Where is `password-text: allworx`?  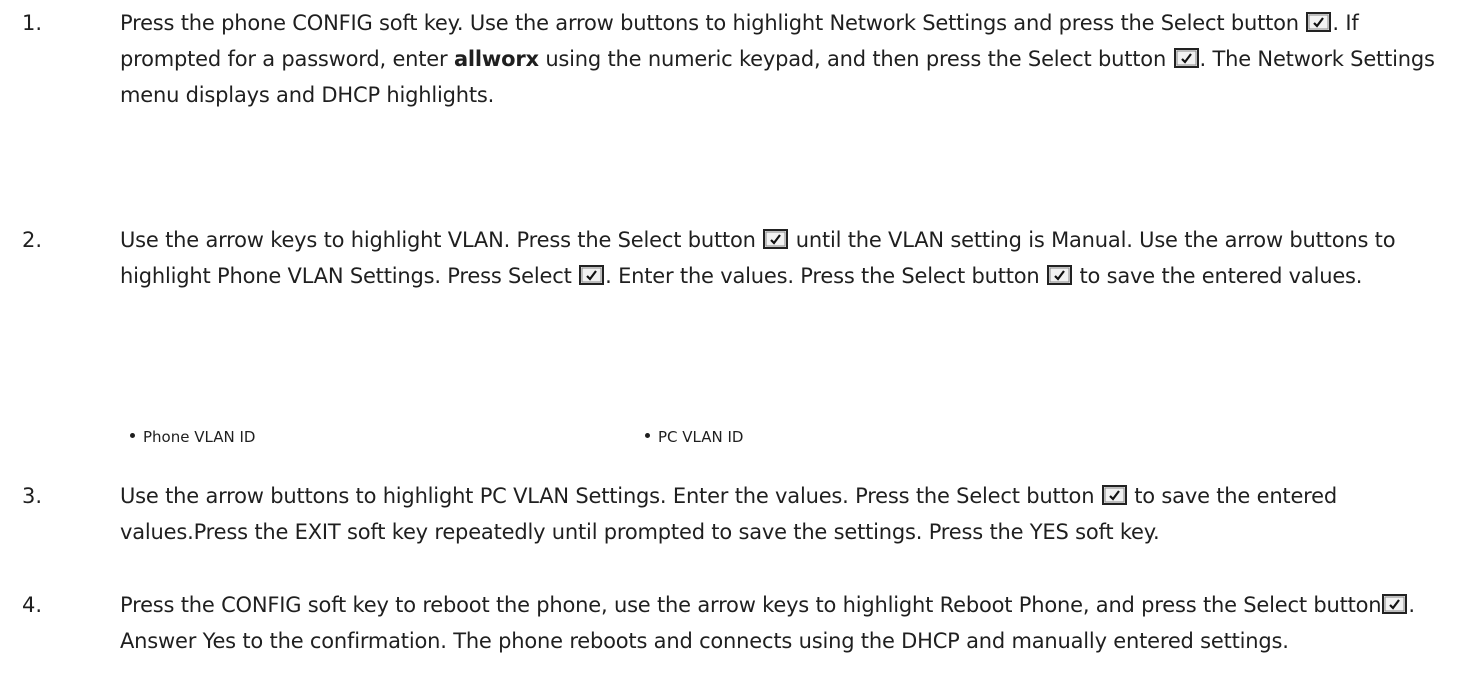
password-text: allworx is located at coordinates (496, 59).